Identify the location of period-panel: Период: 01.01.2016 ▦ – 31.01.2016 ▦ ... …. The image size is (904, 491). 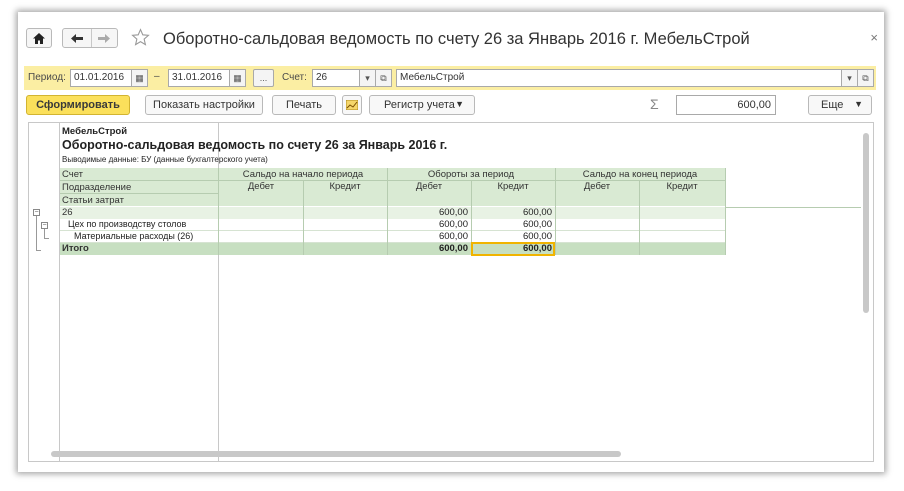
(450, 78).